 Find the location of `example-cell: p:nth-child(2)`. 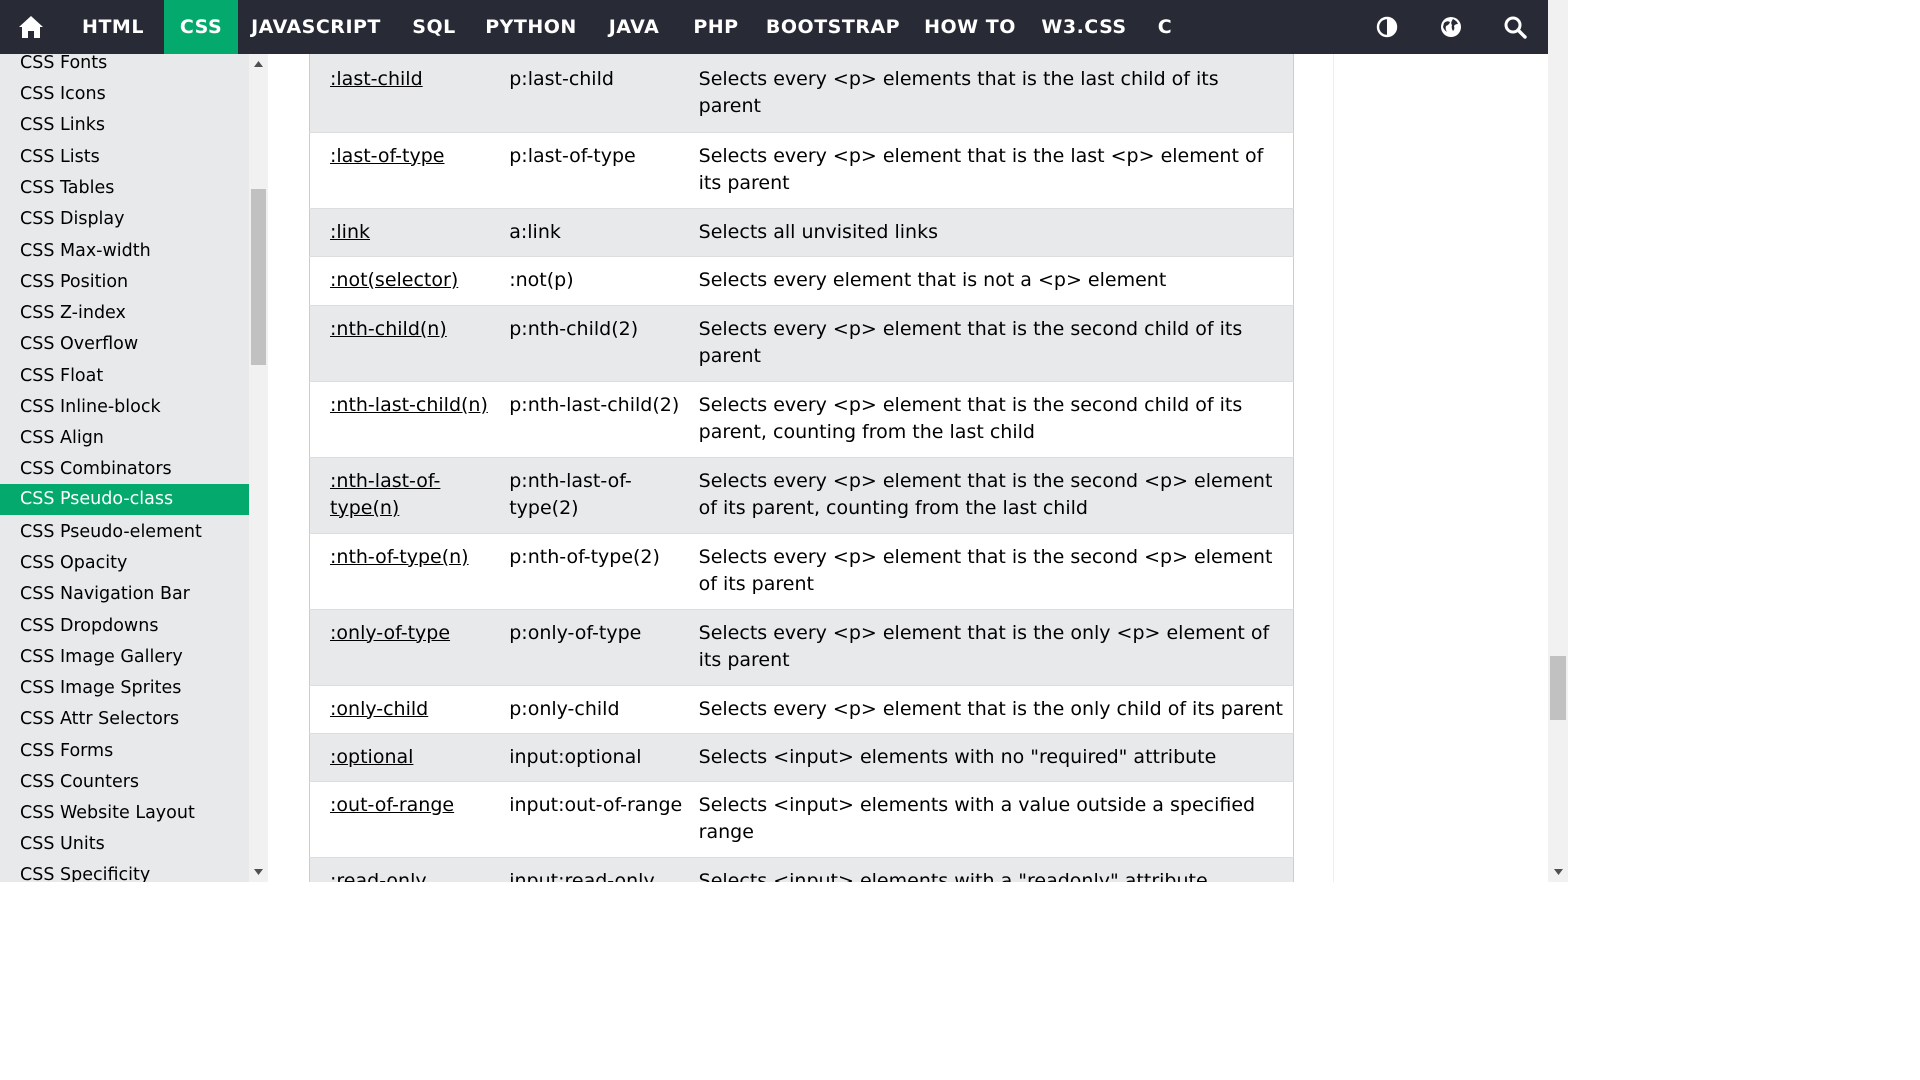

example-cell: p:nth-child(2) is located at coordinates (604, 343).